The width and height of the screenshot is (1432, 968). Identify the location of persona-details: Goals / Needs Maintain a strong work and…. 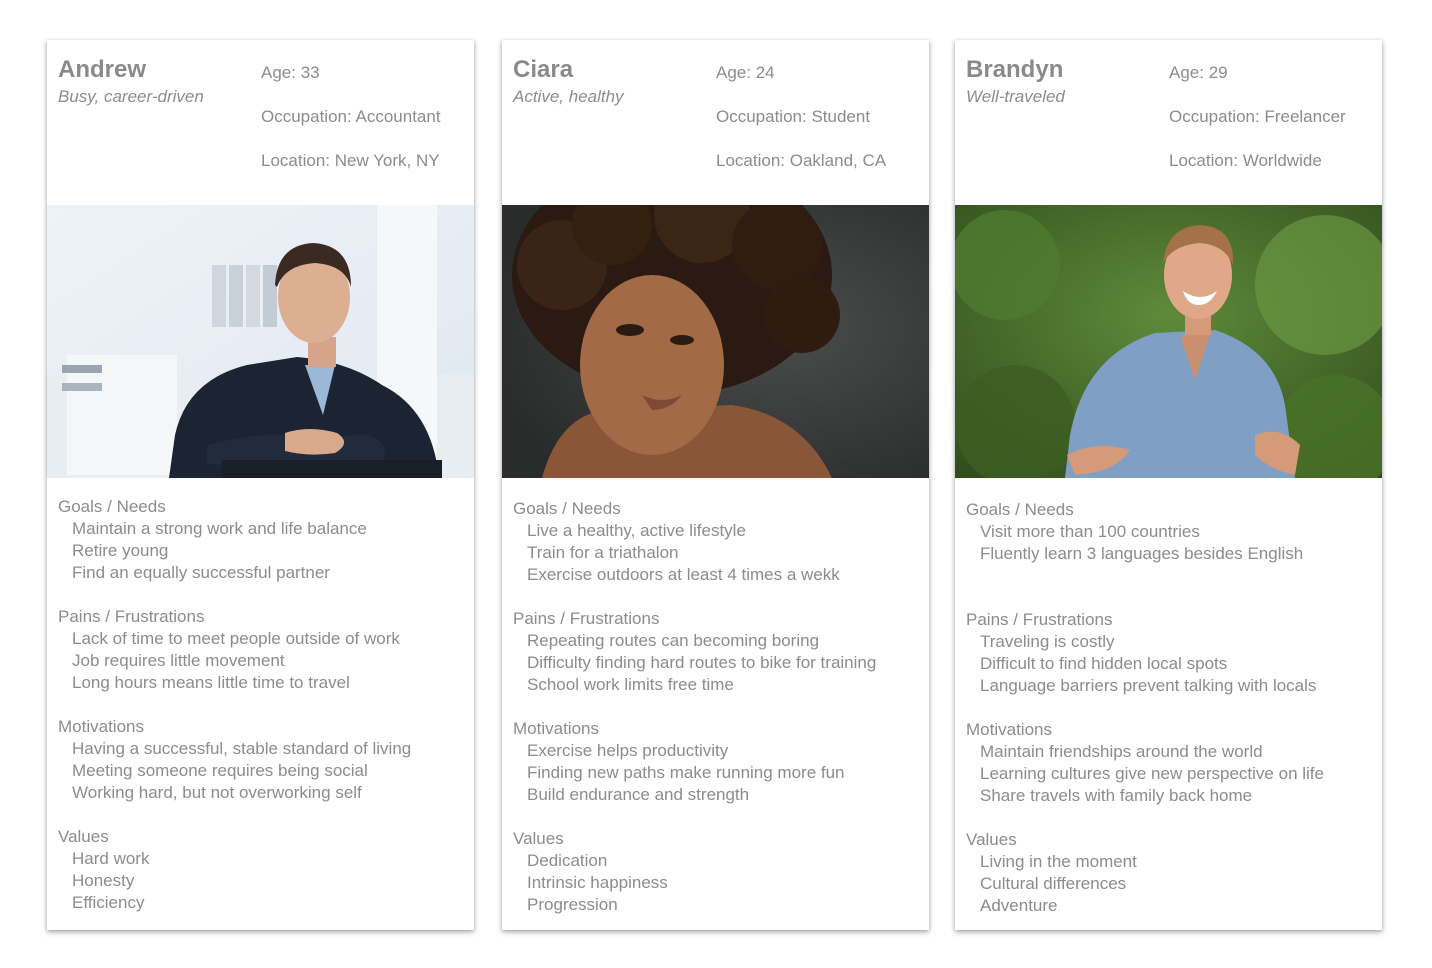
(263, 713).